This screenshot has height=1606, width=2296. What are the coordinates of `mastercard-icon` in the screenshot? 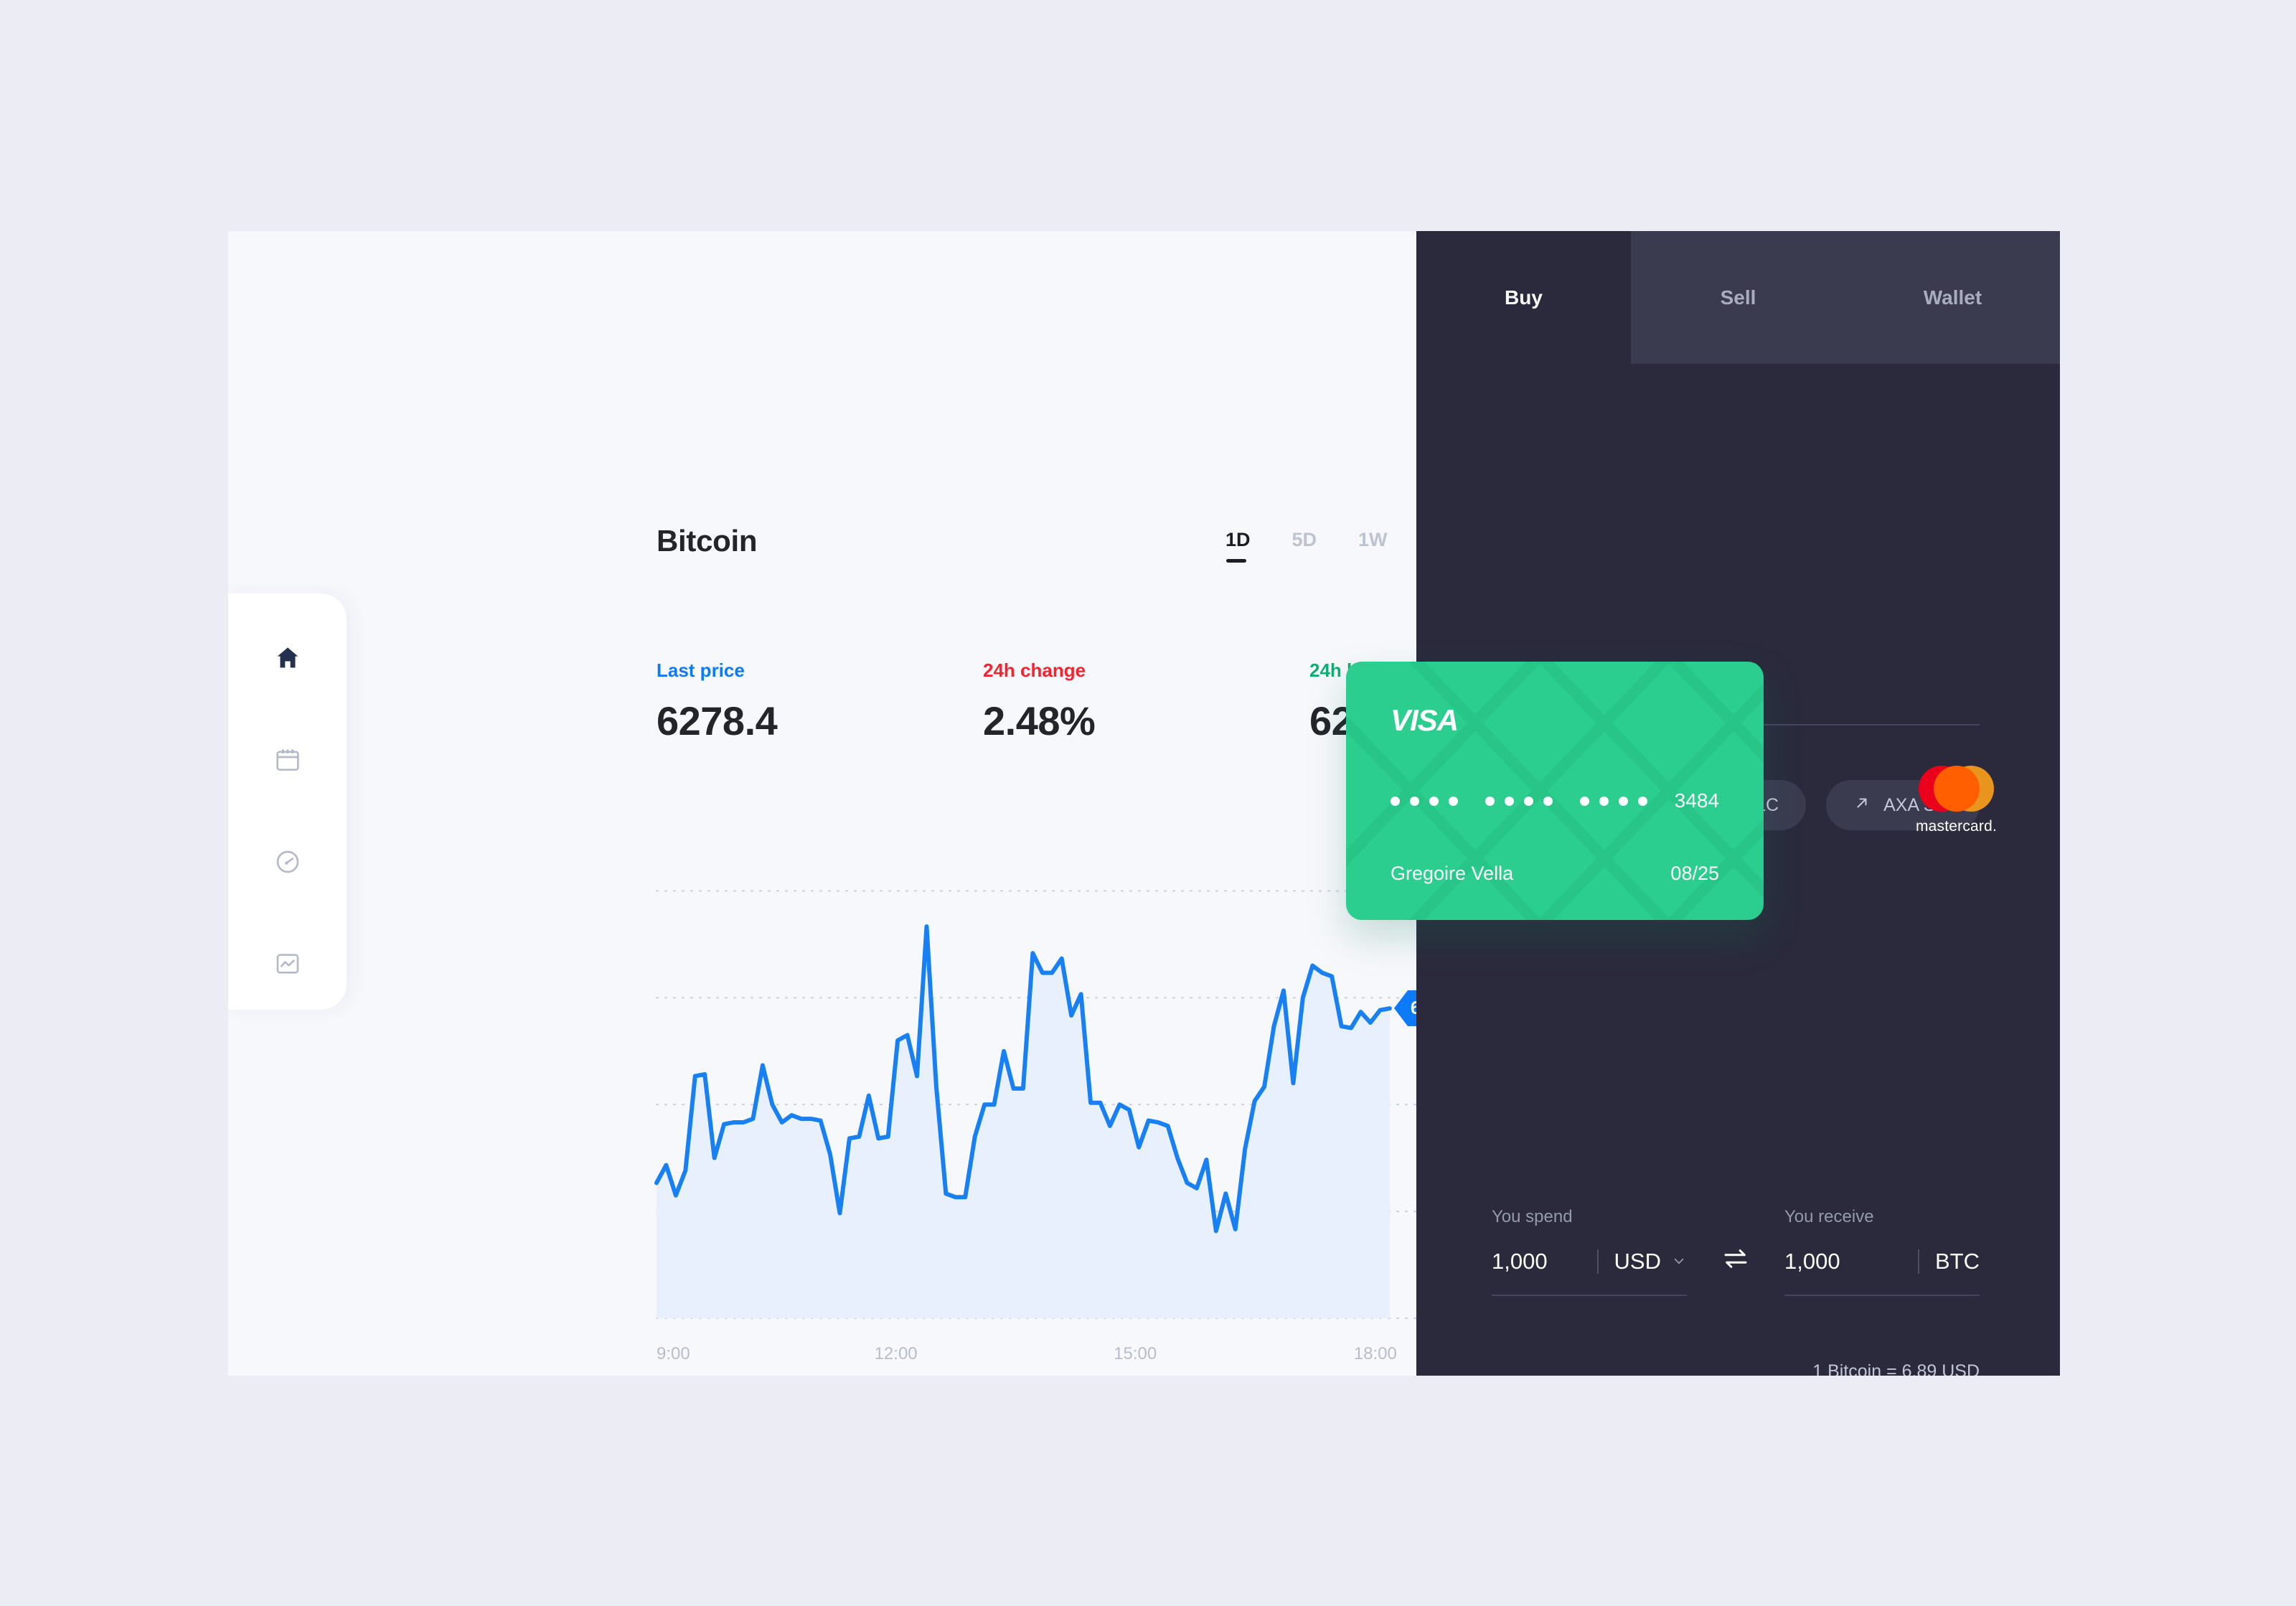 It's located at (1957, 789).